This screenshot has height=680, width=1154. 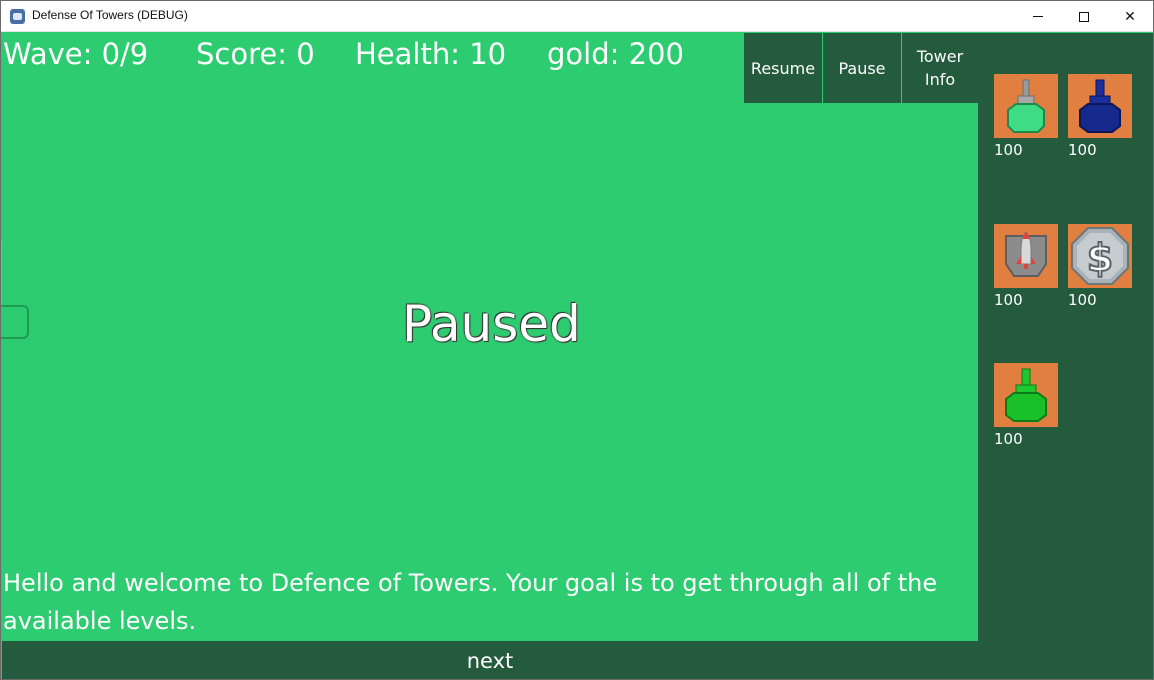 I want to click on missile-launcher-icon, so click(x=1026, y=254).